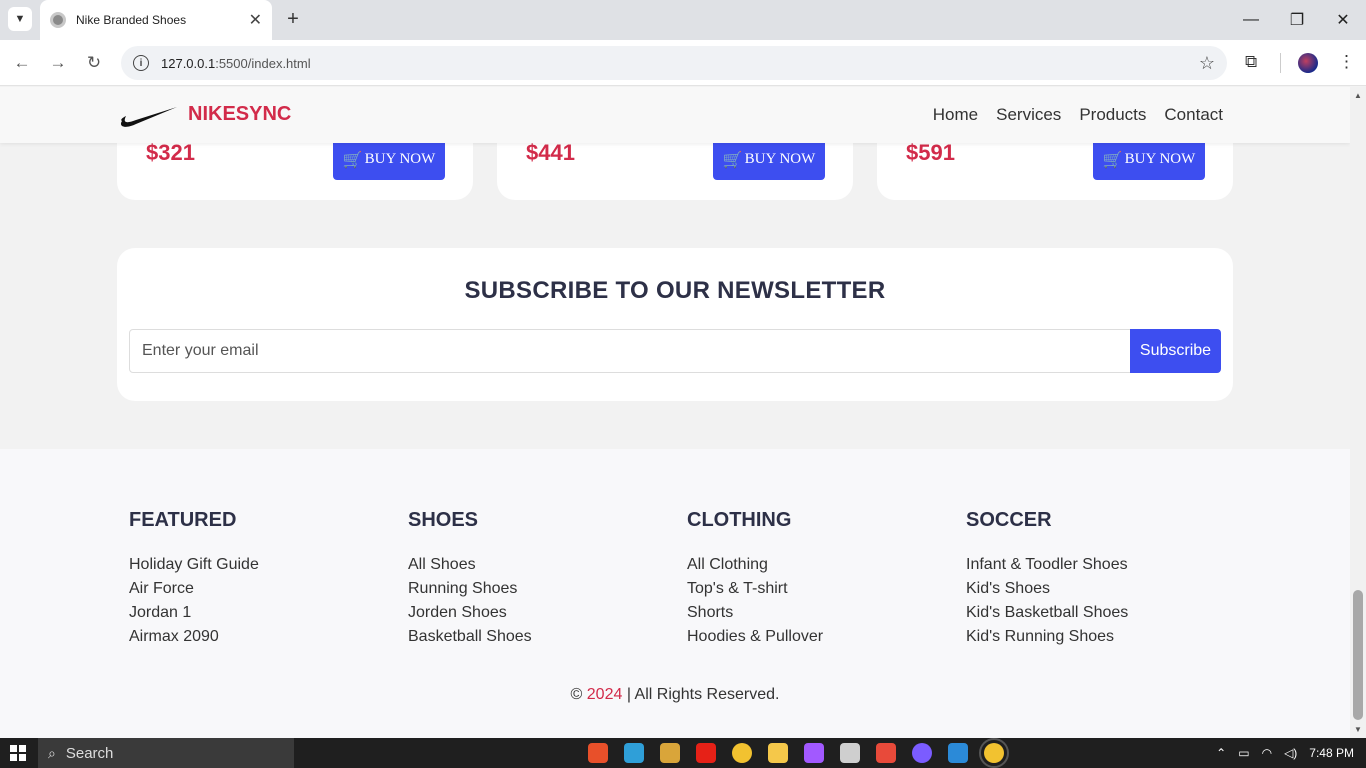 The height and width of the screenshot is (768, 1366). Describe the element at coordinates (58, 63) in the screenshot. I see `forward-icon: →` at that location.